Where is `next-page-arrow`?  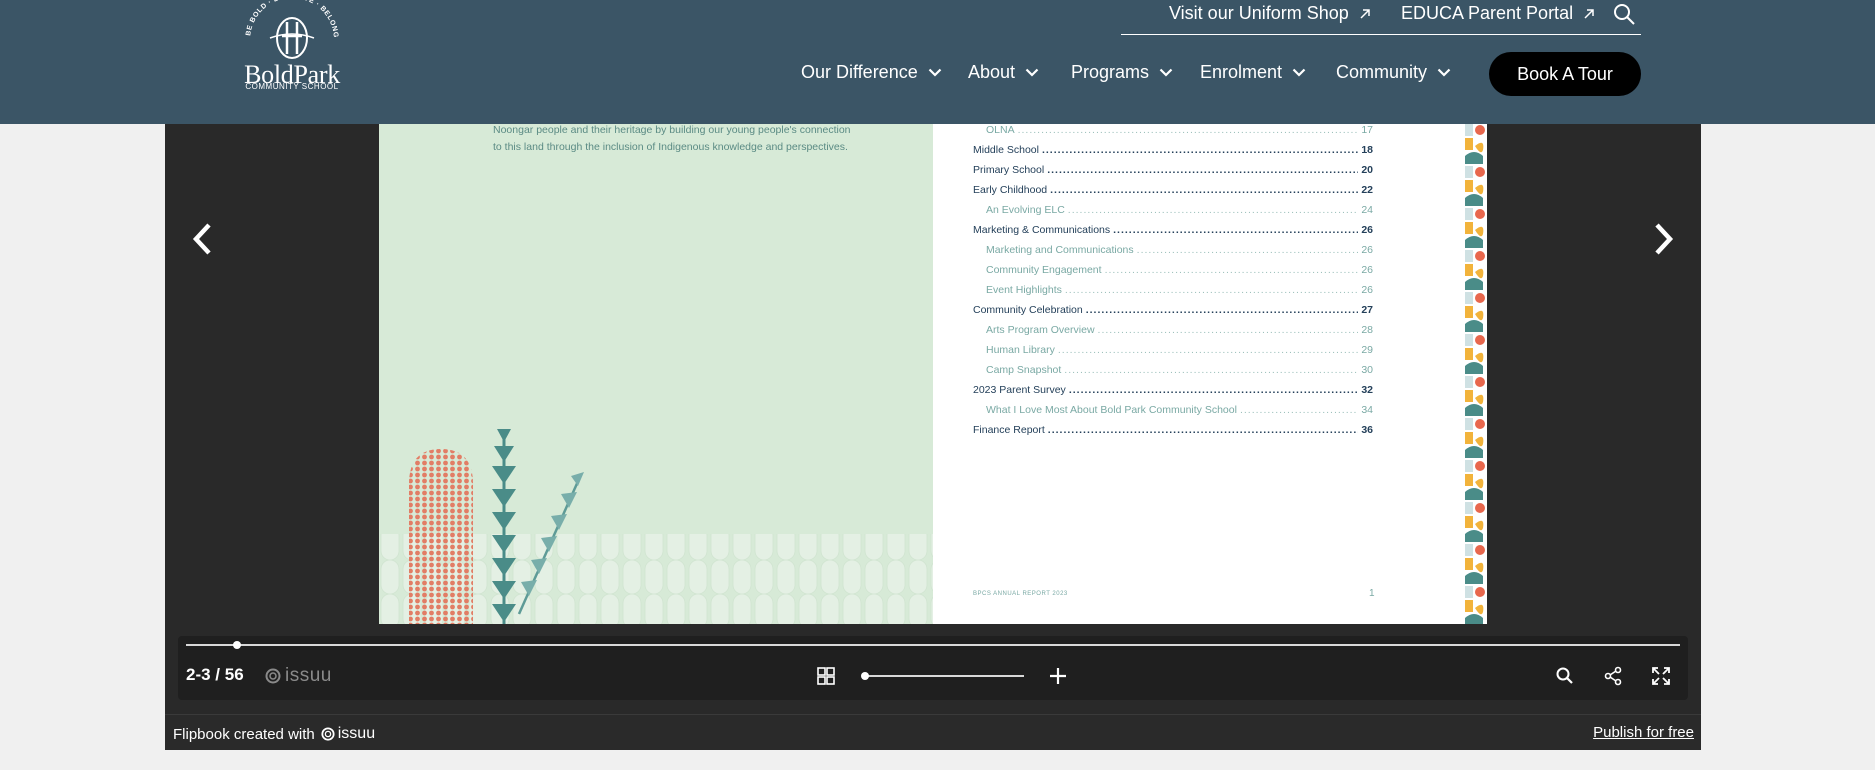
next-page-arrow is located at coordinates (1664, 239).